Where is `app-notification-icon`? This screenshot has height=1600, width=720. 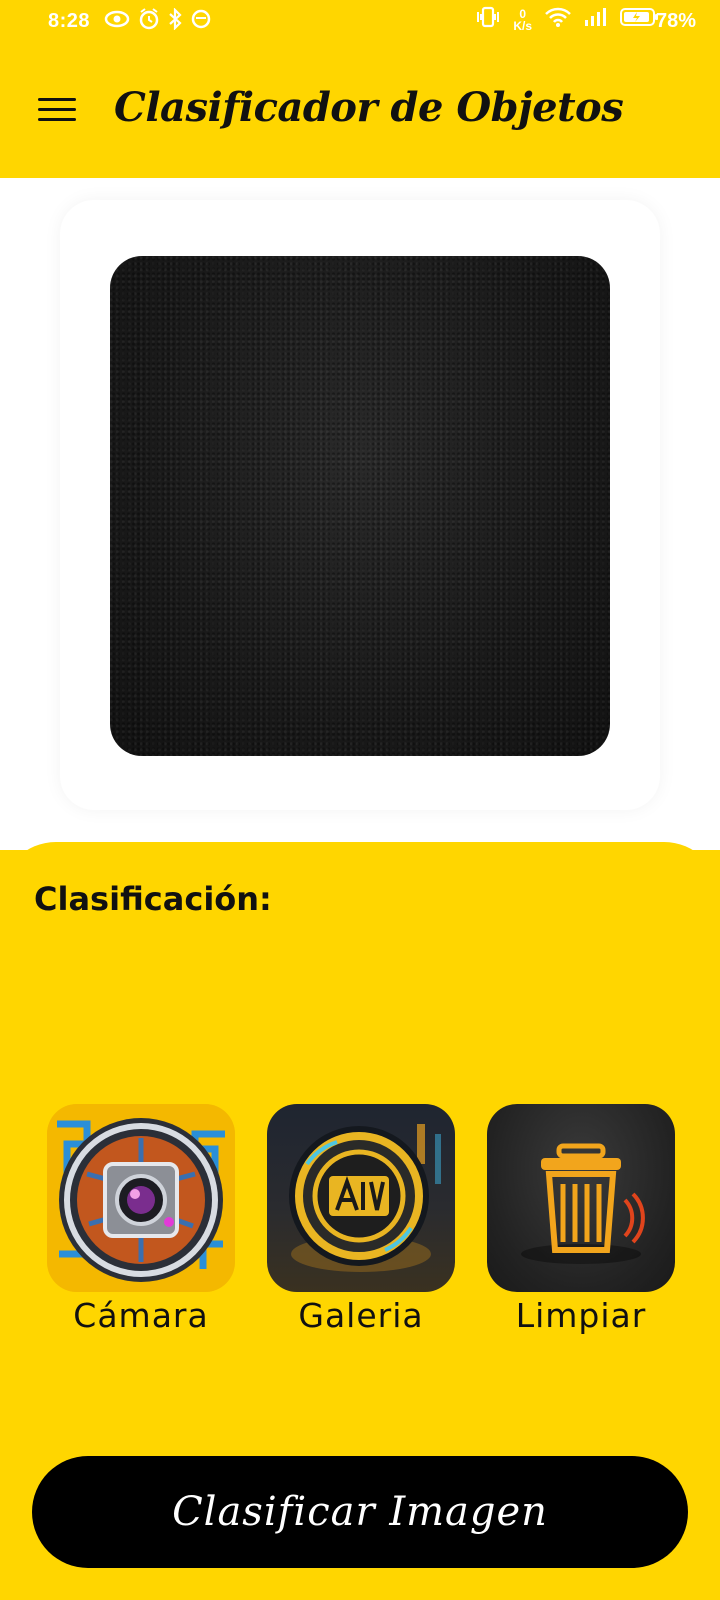
app-notification-icon is located at coordinates (201, 22).